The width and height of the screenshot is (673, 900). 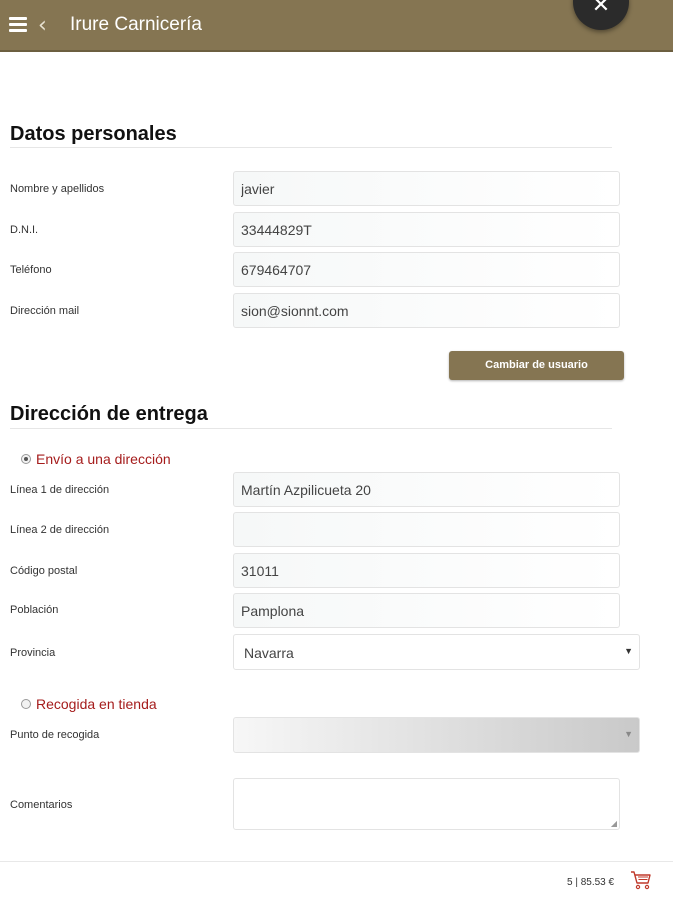 What do you see at coordinates (31, 270) in the screenshot?
I see `phone-label: Teléfono` at bounding box center [31, 270].